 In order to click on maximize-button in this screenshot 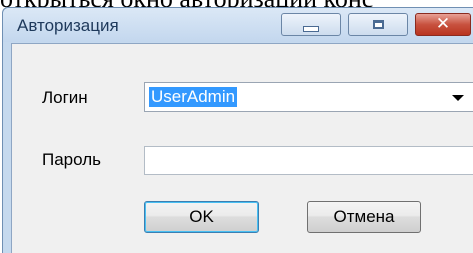, I will do `click(378, 24)`.